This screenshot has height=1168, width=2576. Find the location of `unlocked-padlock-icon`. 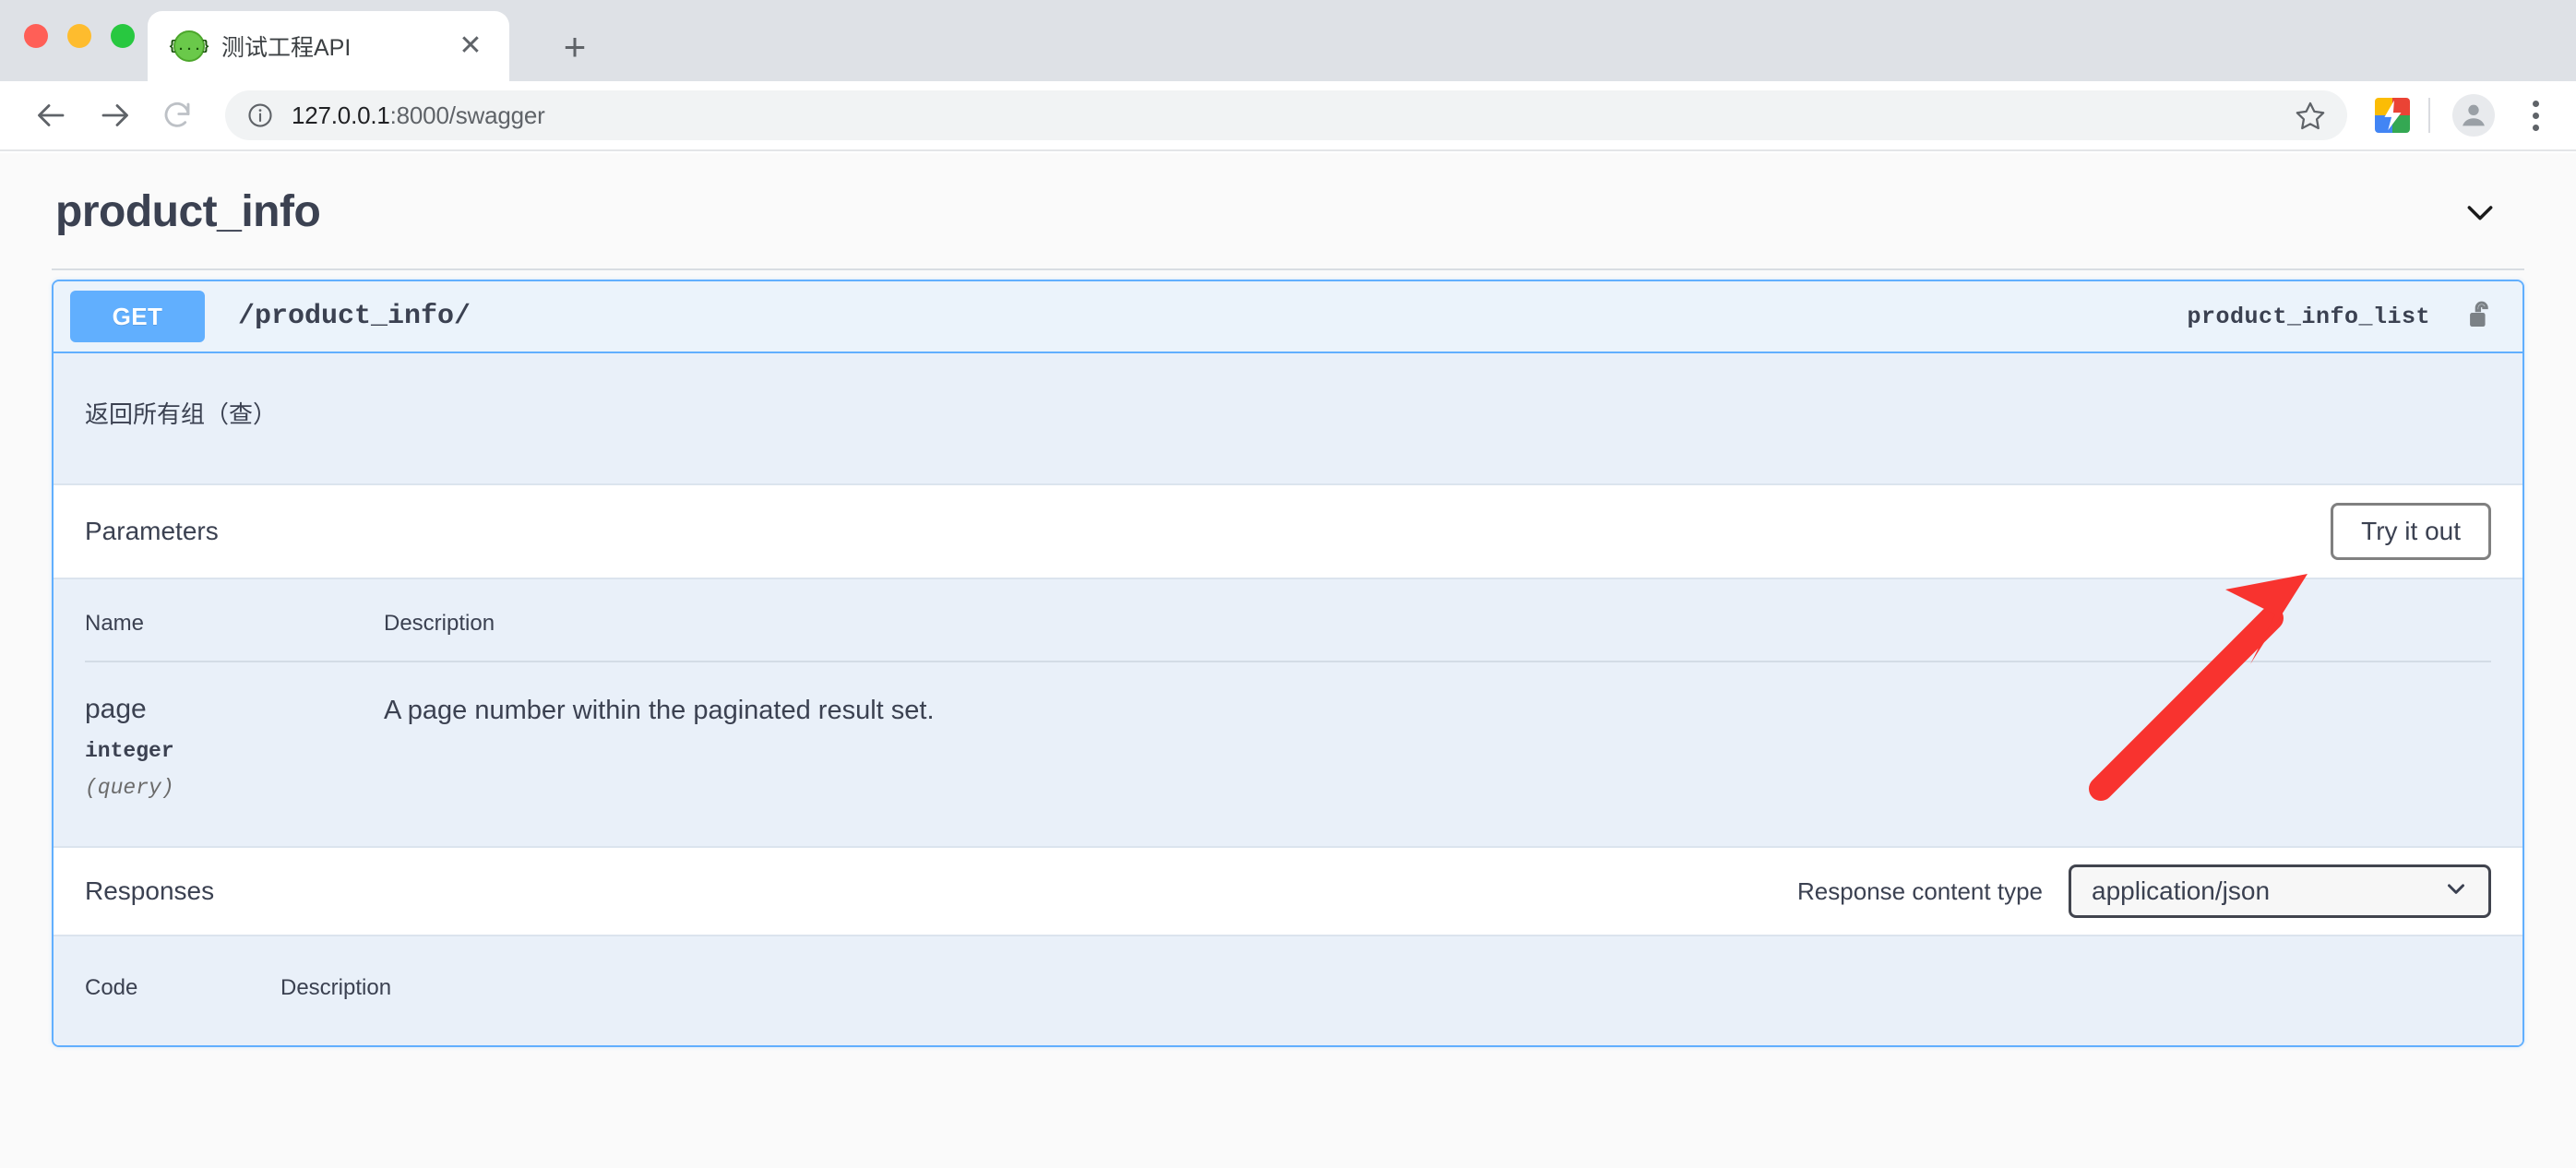

unlocked-padlock-icon is located at coordinates (2481, 317).